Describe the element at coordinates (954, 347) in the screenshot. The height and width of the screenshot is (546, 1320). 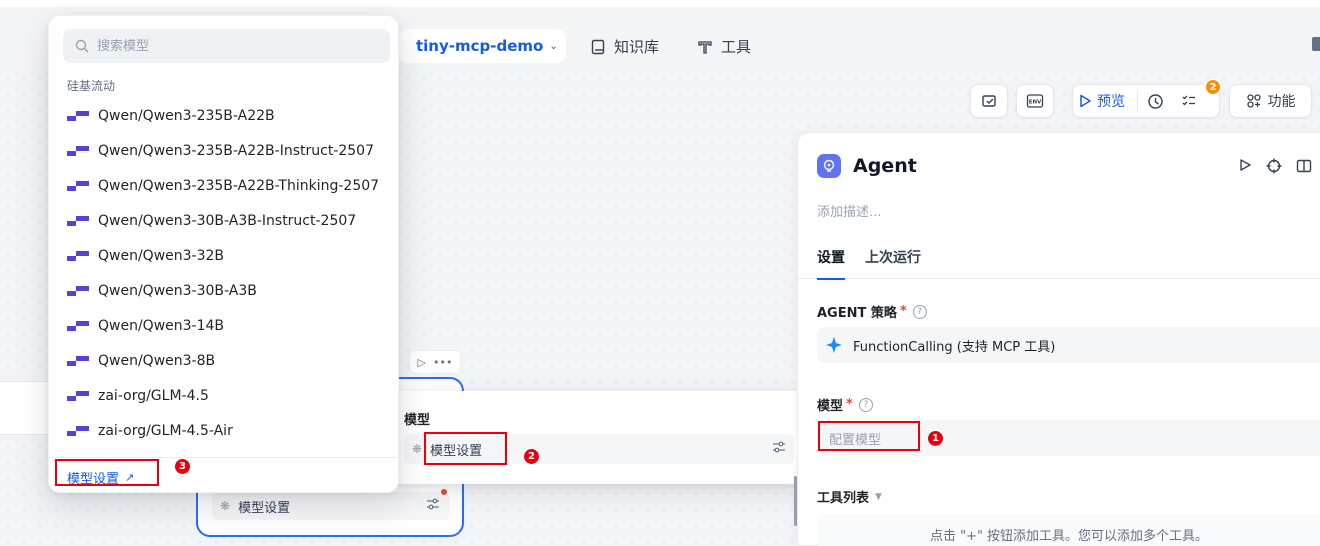
I see `strategy-value: FunctionCalling (支持 MCP 工具)` at that location.